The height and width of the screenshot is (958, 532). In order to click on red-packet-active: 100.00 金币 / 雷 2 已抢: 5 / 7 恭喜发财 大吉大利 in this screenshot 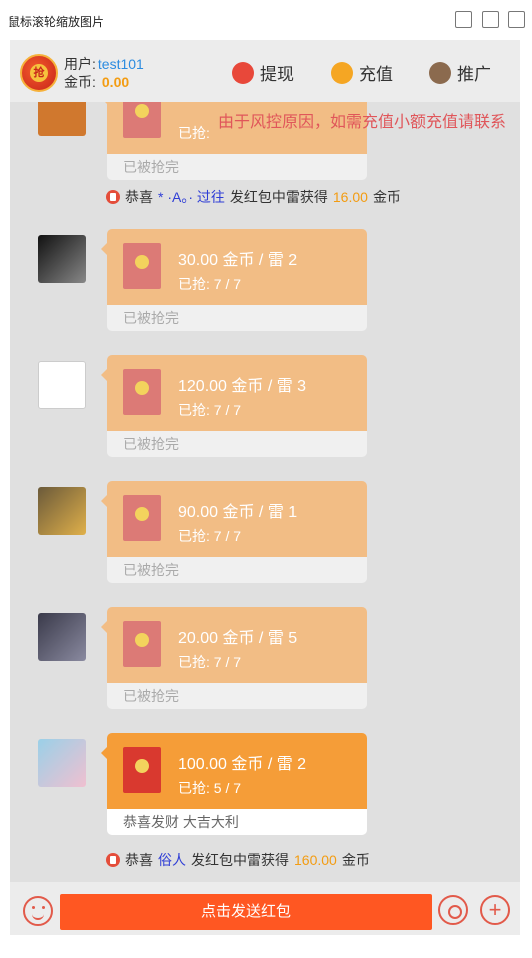, I will do `click(234, 784)`.